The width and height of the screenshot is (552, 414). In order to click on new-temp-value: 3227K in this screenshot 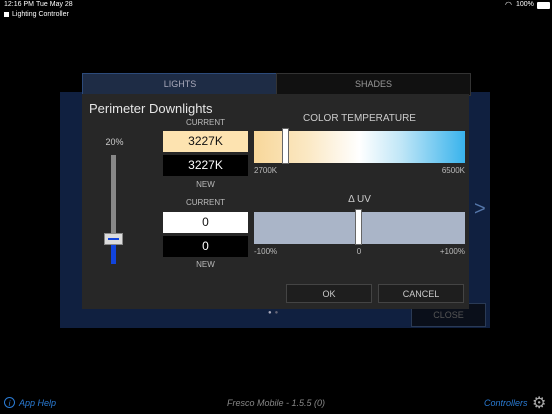, I will do `click(205, 165)`.